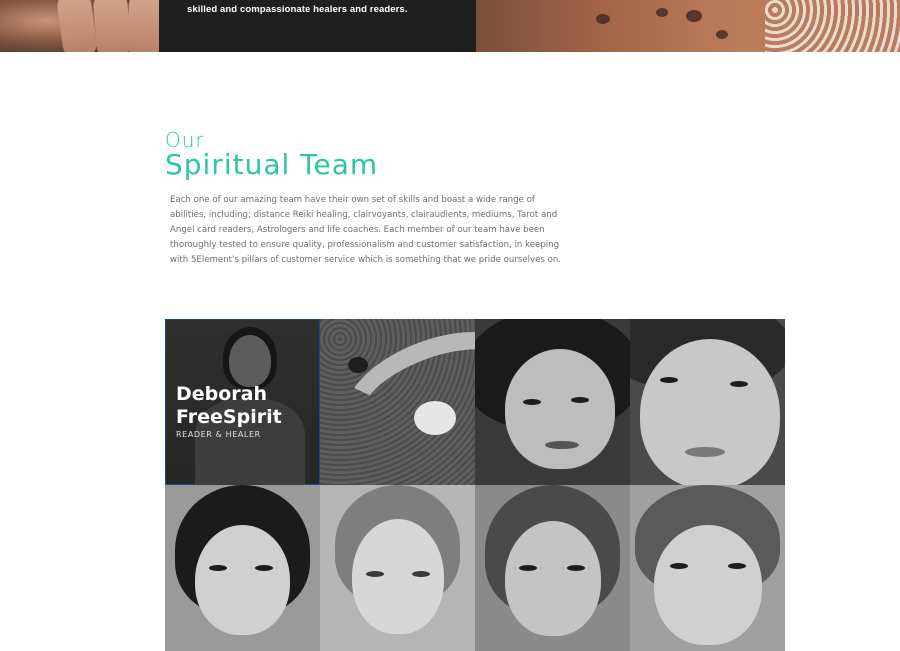 The image size is (900, 651). What do you see at coordinates (272, 164) in the screenshot?
I see `section-heading-spiritual-team: Spiritual Team` at bounding box center [272, 164].